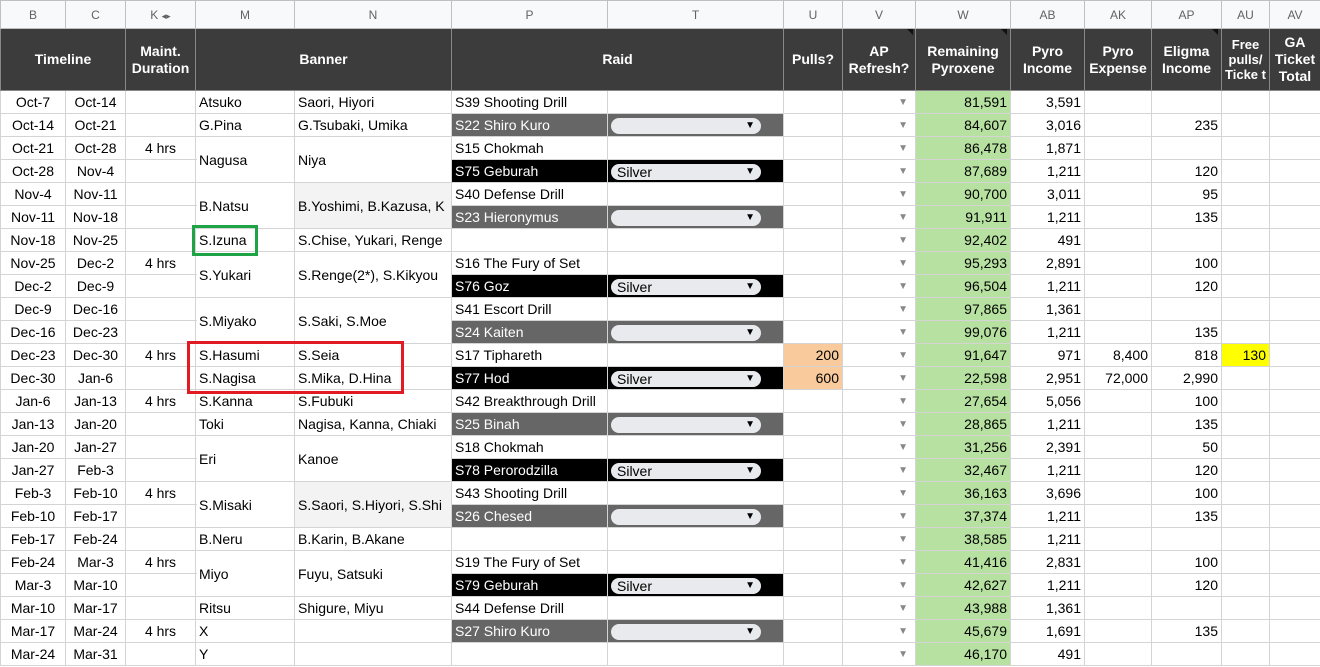 The image size is (1320, 667). Describe the element at coordinates (373, 458) in the screenshot. I see `banner-others: Kanoe` at that location.